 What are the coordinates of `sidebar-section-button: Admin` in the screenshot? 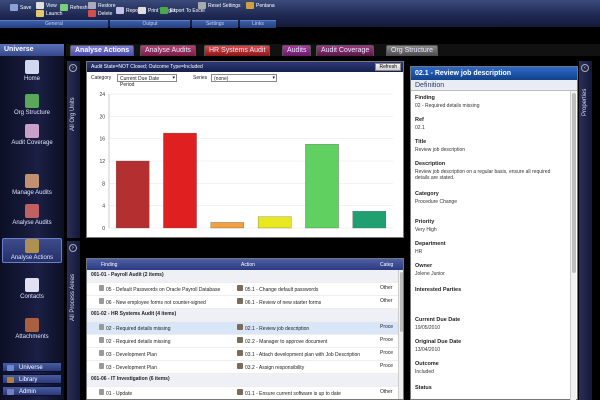 It's located at (32, 391).